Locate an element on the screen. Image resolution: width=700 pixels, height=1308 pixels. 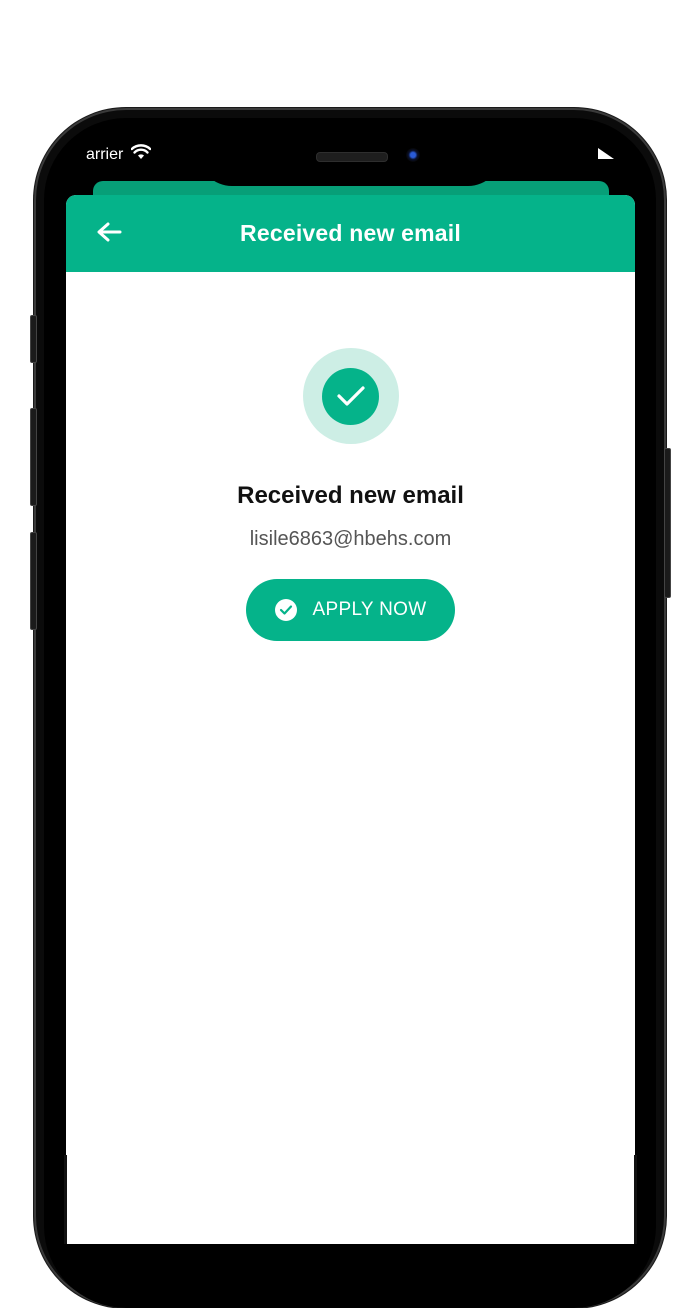
apply-now-button: APPLY NOW is located at coordinates (350, 610).